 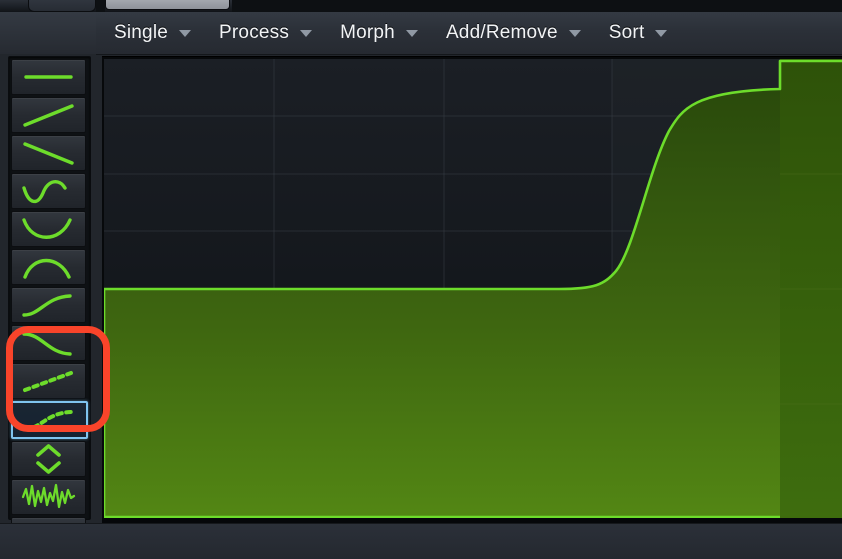 I want to click on shape-preset-ease-in-out-up, so click(x=48, y=305).